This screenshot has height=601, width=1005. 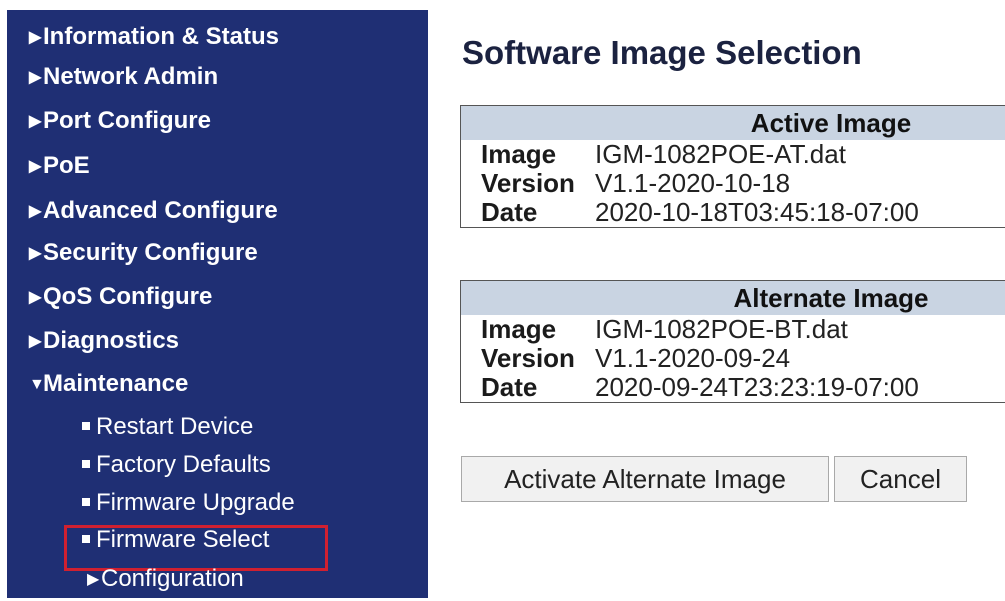 I want to click on table-row: Image IGM-1082POE-AT.dat, so click(x=733, y=154).